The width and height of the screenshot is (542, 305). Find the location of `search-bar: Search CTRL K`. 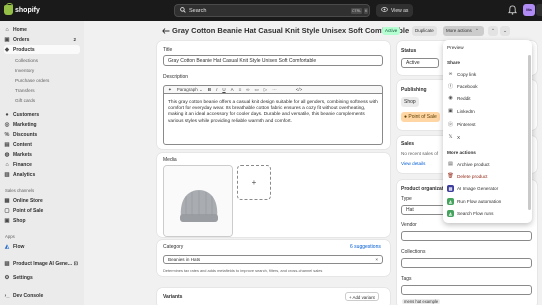

search-bar: Search CTRL K is located at coordinates (272, 10).